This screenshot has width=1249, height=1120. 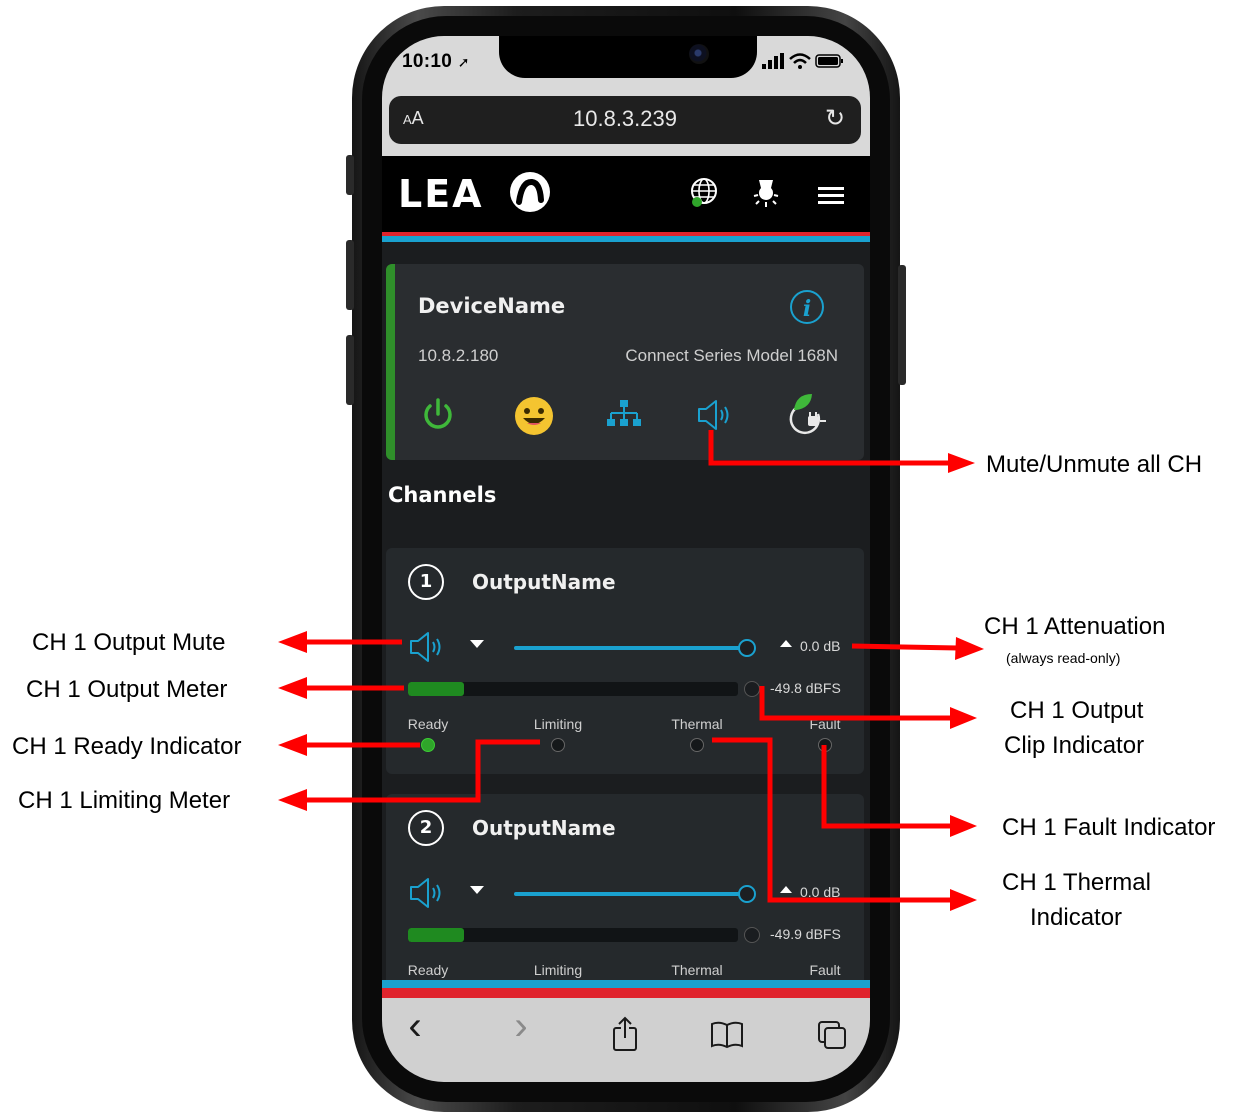 I want to click on callout-mute-all: Mute/Unmute all CH, so click(x=1094, y=464).